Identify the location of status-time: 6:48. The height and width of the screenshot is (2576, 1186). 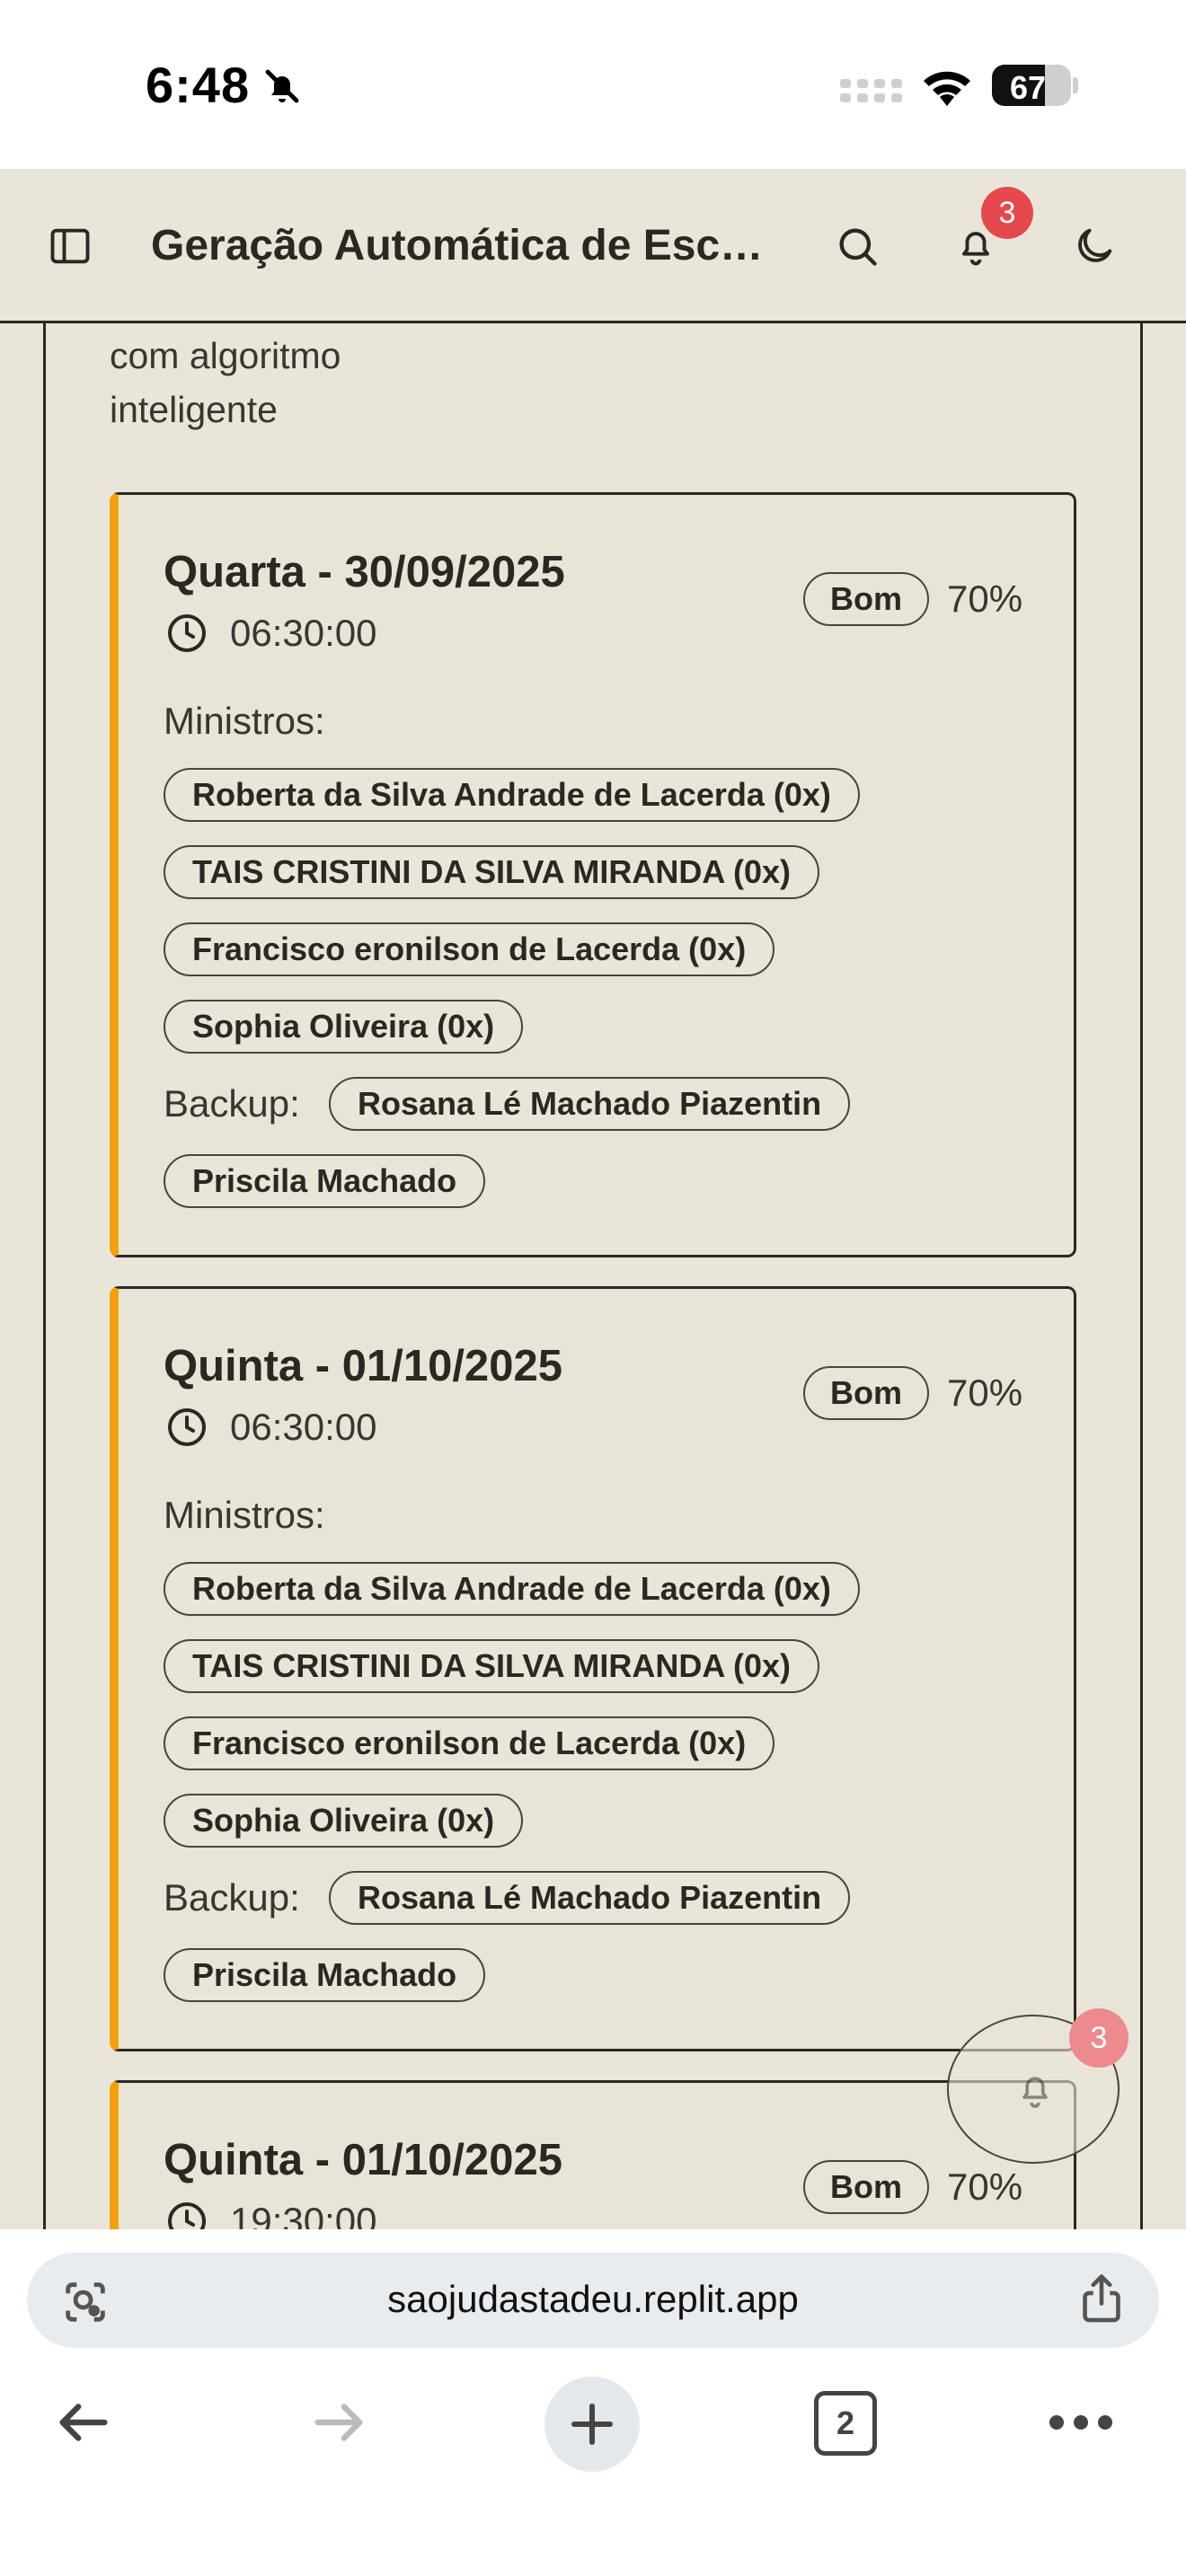
(198, 85).